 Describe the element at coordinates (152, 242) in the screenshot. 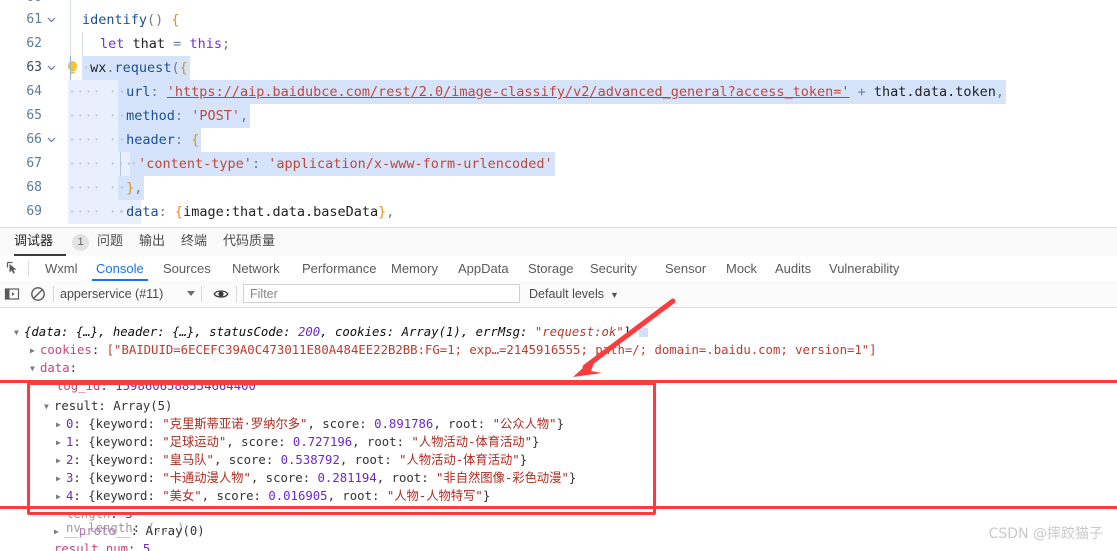

I see `panel-tab-output: 输出` at that location.